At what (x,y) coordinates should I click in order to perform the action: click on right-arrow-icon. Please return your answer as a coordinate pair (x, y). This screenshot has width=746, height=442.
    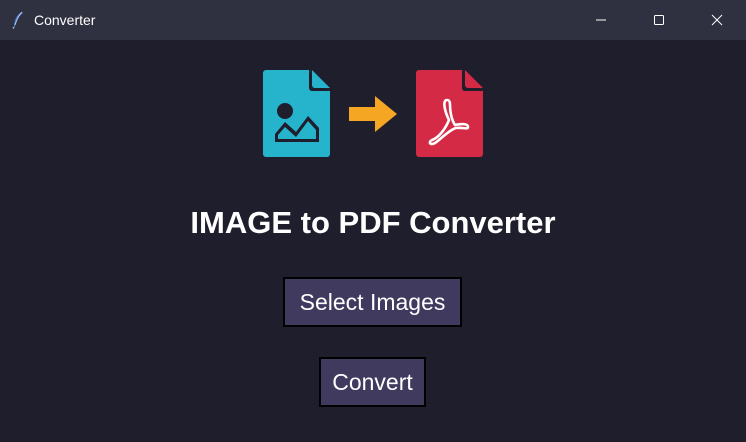
    Looking at the image, I should click on (373, 114).